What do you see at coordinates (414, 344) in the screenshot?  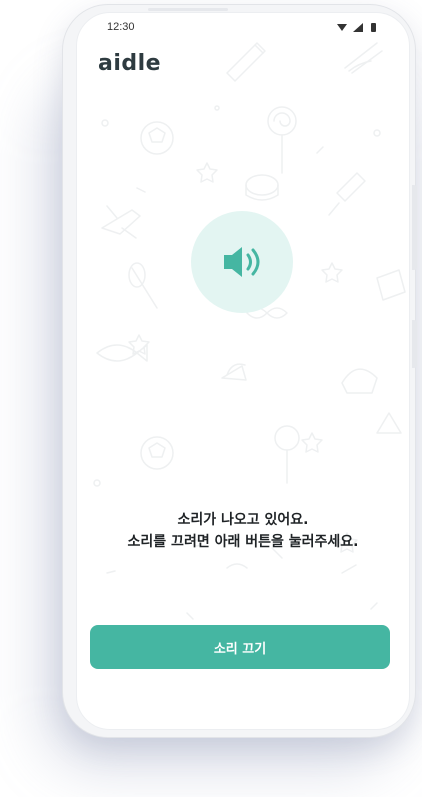 I see `device-power-button` at bounding box center [414, 344].